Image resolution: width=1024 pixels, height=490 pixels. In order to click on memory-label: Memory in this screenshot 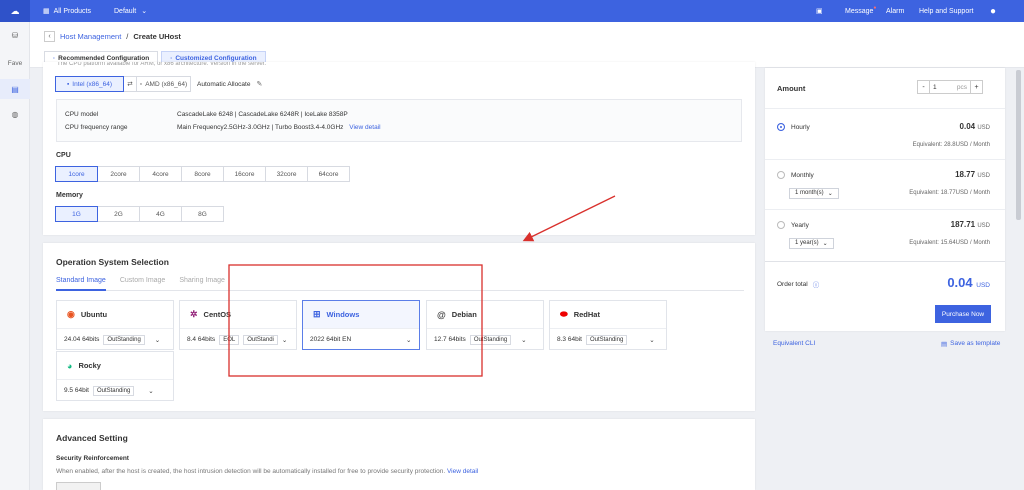, I will do `click(69, 195)`.